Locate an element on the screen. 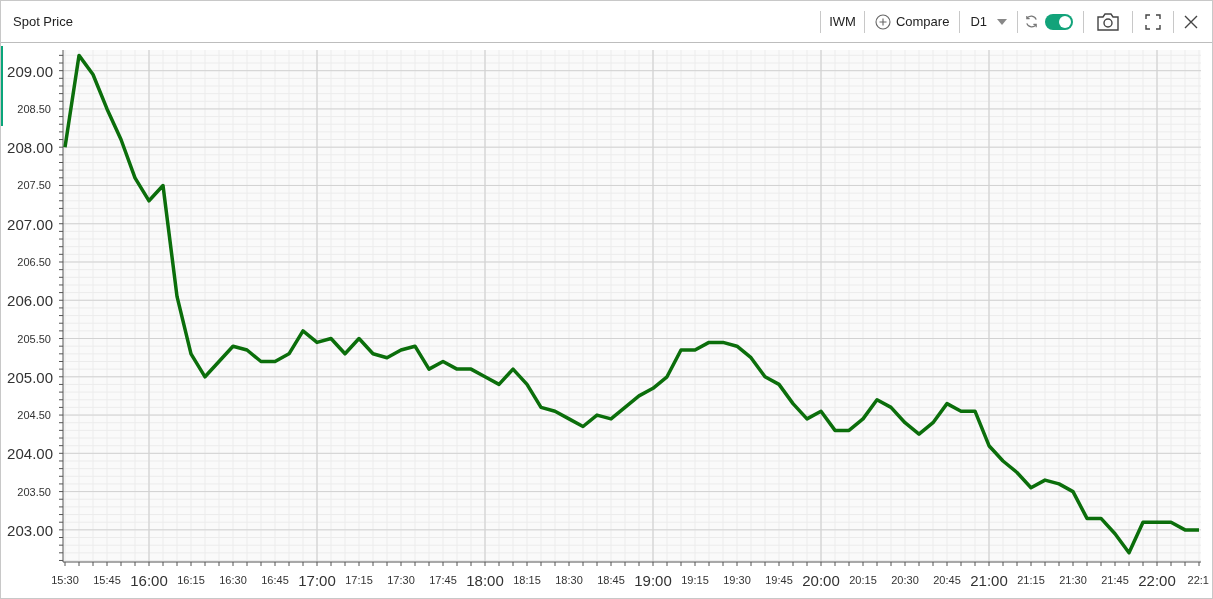 Image resolution: width=1213 pixels, height=599 pixels. x-tick-label: 19:00 is located at coordinates (653, 580).